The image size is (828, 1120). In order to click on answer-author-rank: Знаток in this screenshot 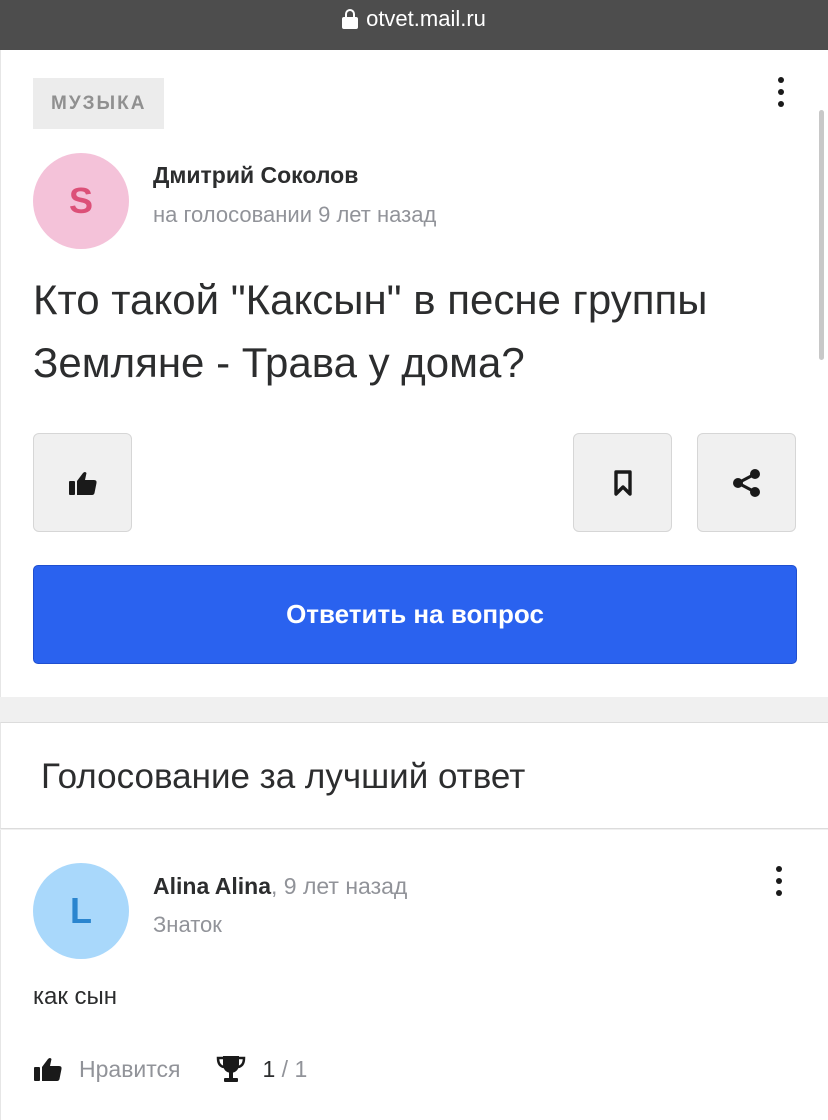, I will do `click(187, 924)`.